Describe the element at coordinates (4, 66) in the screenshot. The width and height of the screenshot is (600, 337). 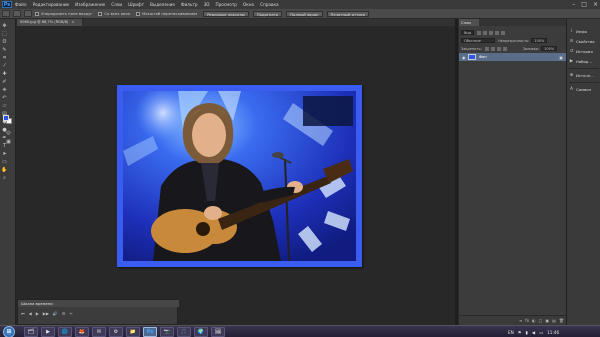
I see `eyedropper-tool-icon: ⁄` at that location.